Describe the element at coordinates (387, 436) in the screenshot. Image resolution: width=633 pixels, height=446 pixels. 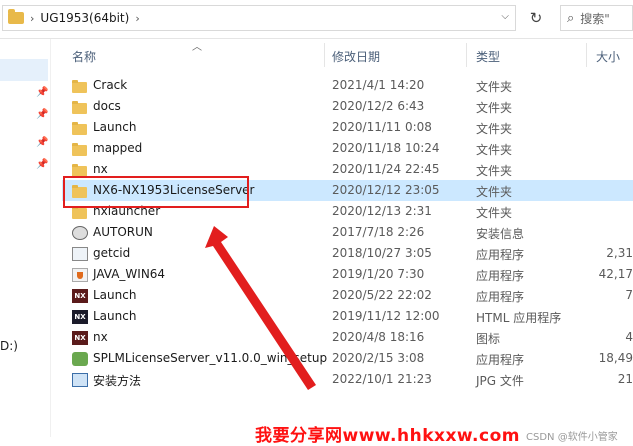
I see `watermark-text: 我要分享网www.hhkxxw.com` at that location.